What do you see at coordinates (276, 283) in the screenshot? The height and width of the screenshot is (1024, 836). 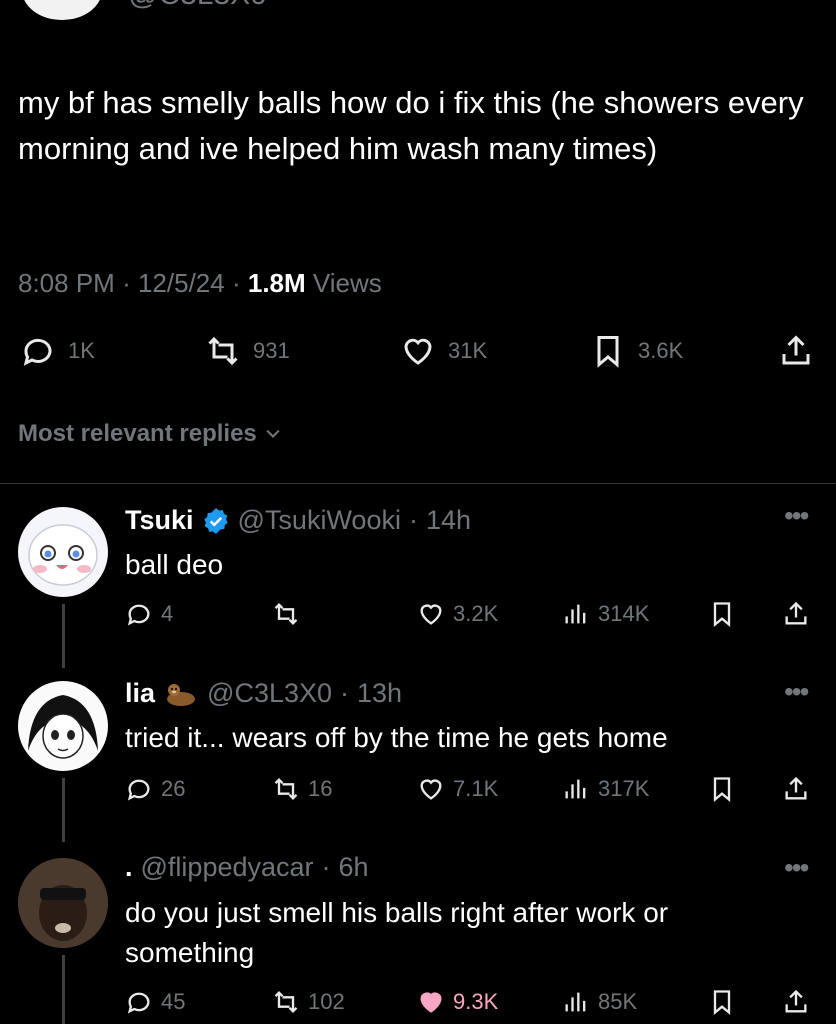 I see `views-count: 1.8M` at bounding box center [276, 283].